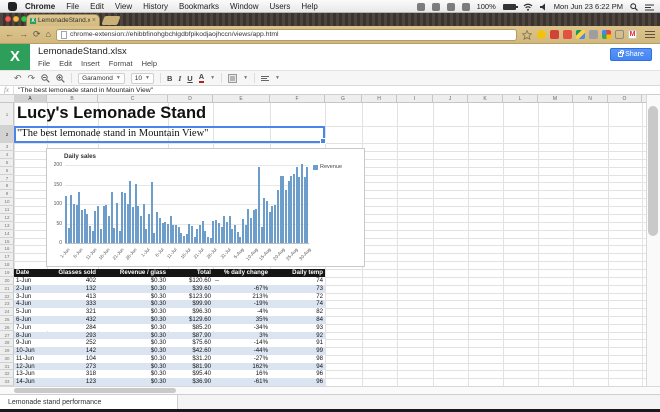  Describe the element at coordinates (30, 367) in the screenshot. I see `table-cell: 12-Jun` at that location.